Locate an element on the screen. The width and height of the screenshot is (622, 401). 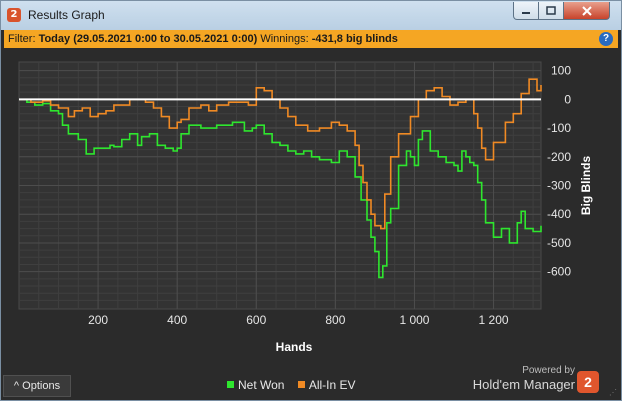
maximize-button is located at coordinates (551, 11).